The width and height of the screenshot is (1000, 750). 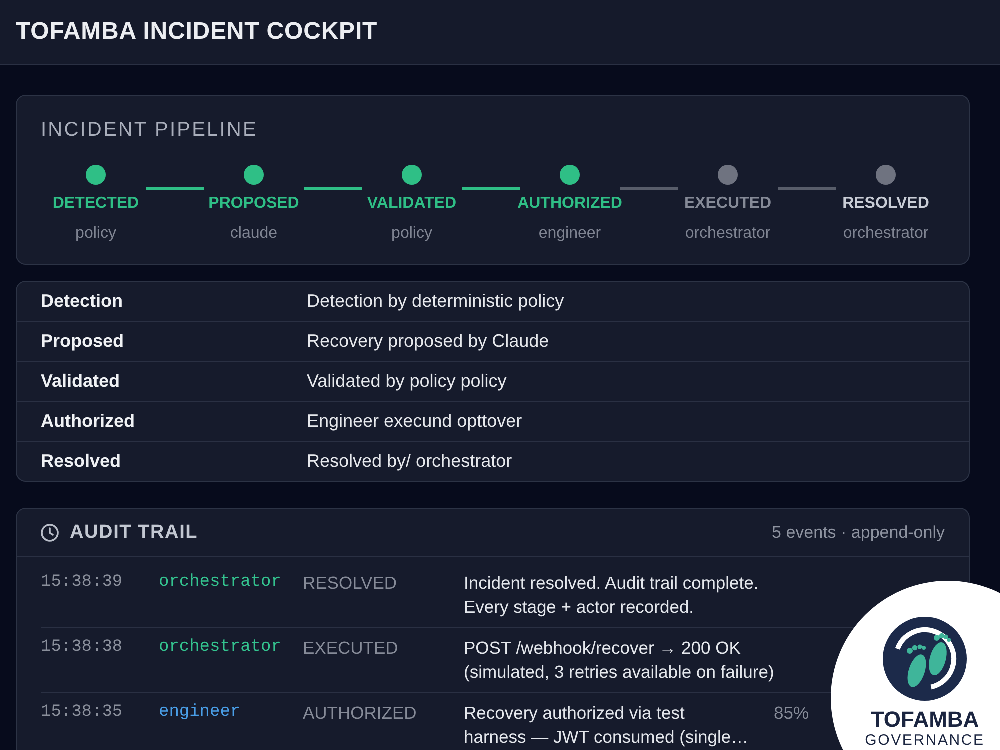 What do you see at coordinates (351, 648) in the screenshot?
I see `event-stage: EXECUTED` at bounding box center [351, 648].